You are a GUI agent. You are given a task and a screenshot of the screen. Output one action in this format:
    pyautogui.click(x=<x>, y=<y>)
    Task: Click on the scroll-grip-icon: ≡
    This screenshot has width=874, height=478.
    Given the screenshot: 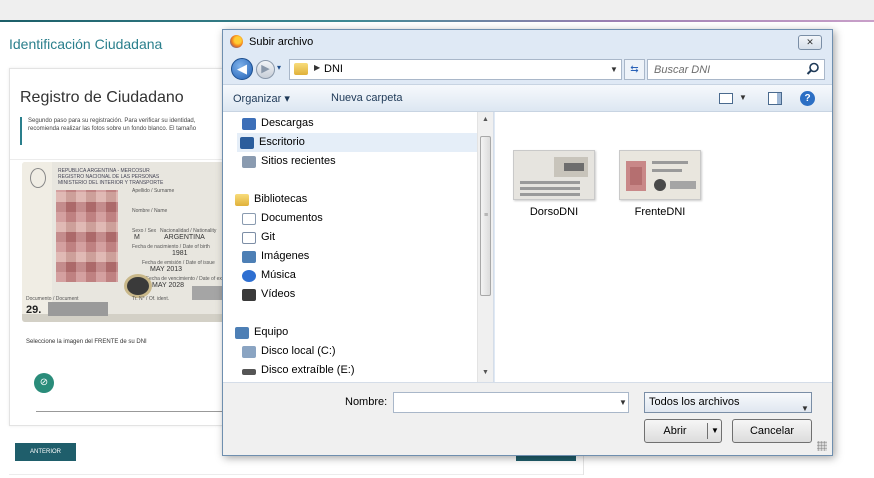 What is the action you would take?
    pyautogui.click(x=486, y=215)
    